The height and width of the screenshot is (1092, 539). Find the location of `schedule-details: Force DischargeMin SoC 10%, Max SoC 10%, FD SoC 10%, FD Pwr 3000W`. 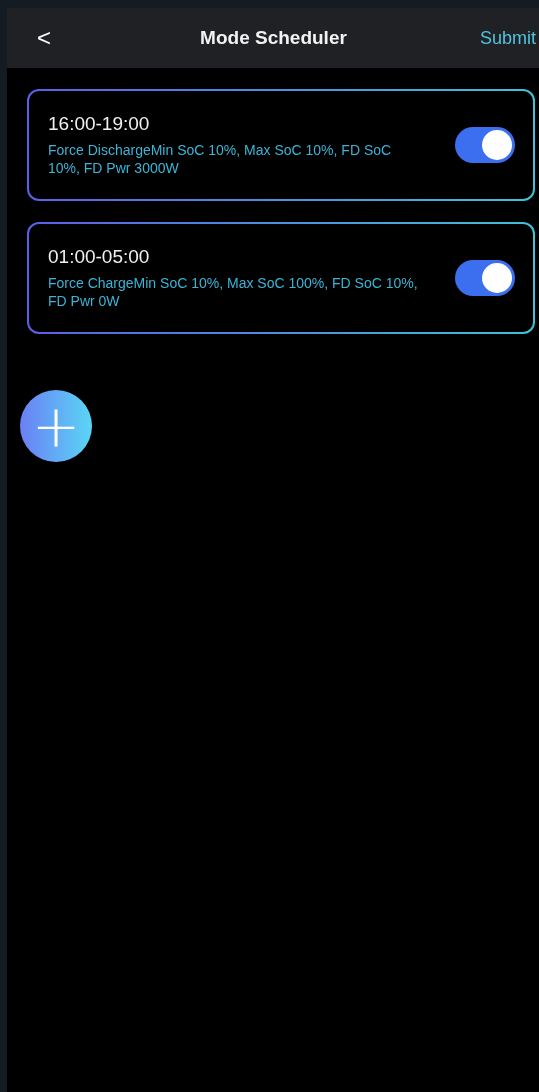

schedule-details: Force DischargeMin SoC 10%, Max SoC 10%, FD SoC 10%, FD Pwr 3000W is located at coordinates (220, 159).